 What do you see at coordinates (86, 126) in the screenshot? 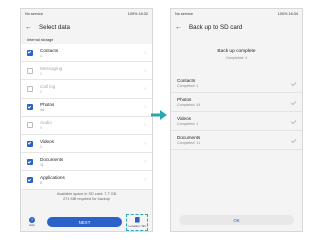
I see `list-item-audio: Audio 0 ›` at bounding box center [86, 126].